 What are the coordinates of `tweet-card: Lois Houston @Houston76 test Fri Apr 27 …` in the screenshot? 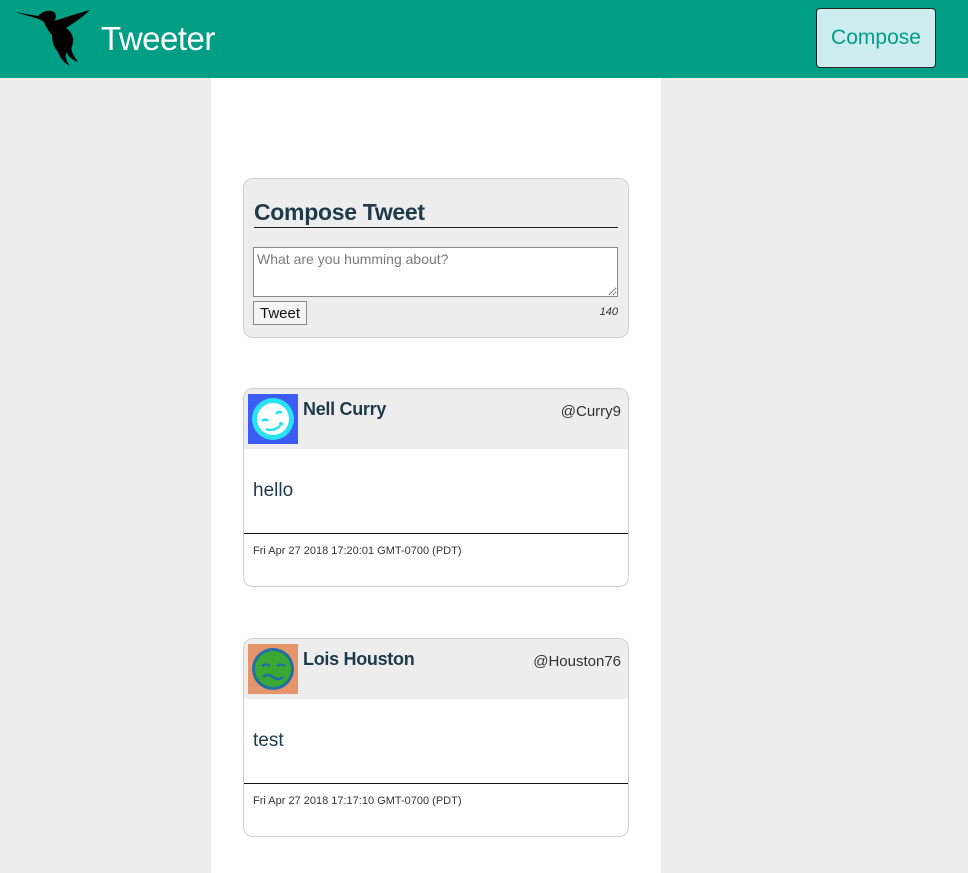 It's located at (436, 737).